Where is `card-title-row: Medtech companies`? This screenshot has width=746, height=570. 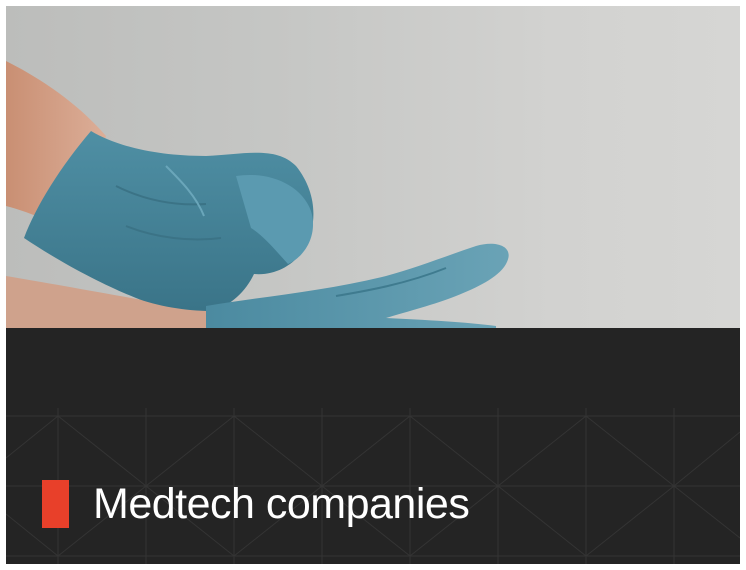
card-title-row: Medtech companies is located at coordinates (256, 504).